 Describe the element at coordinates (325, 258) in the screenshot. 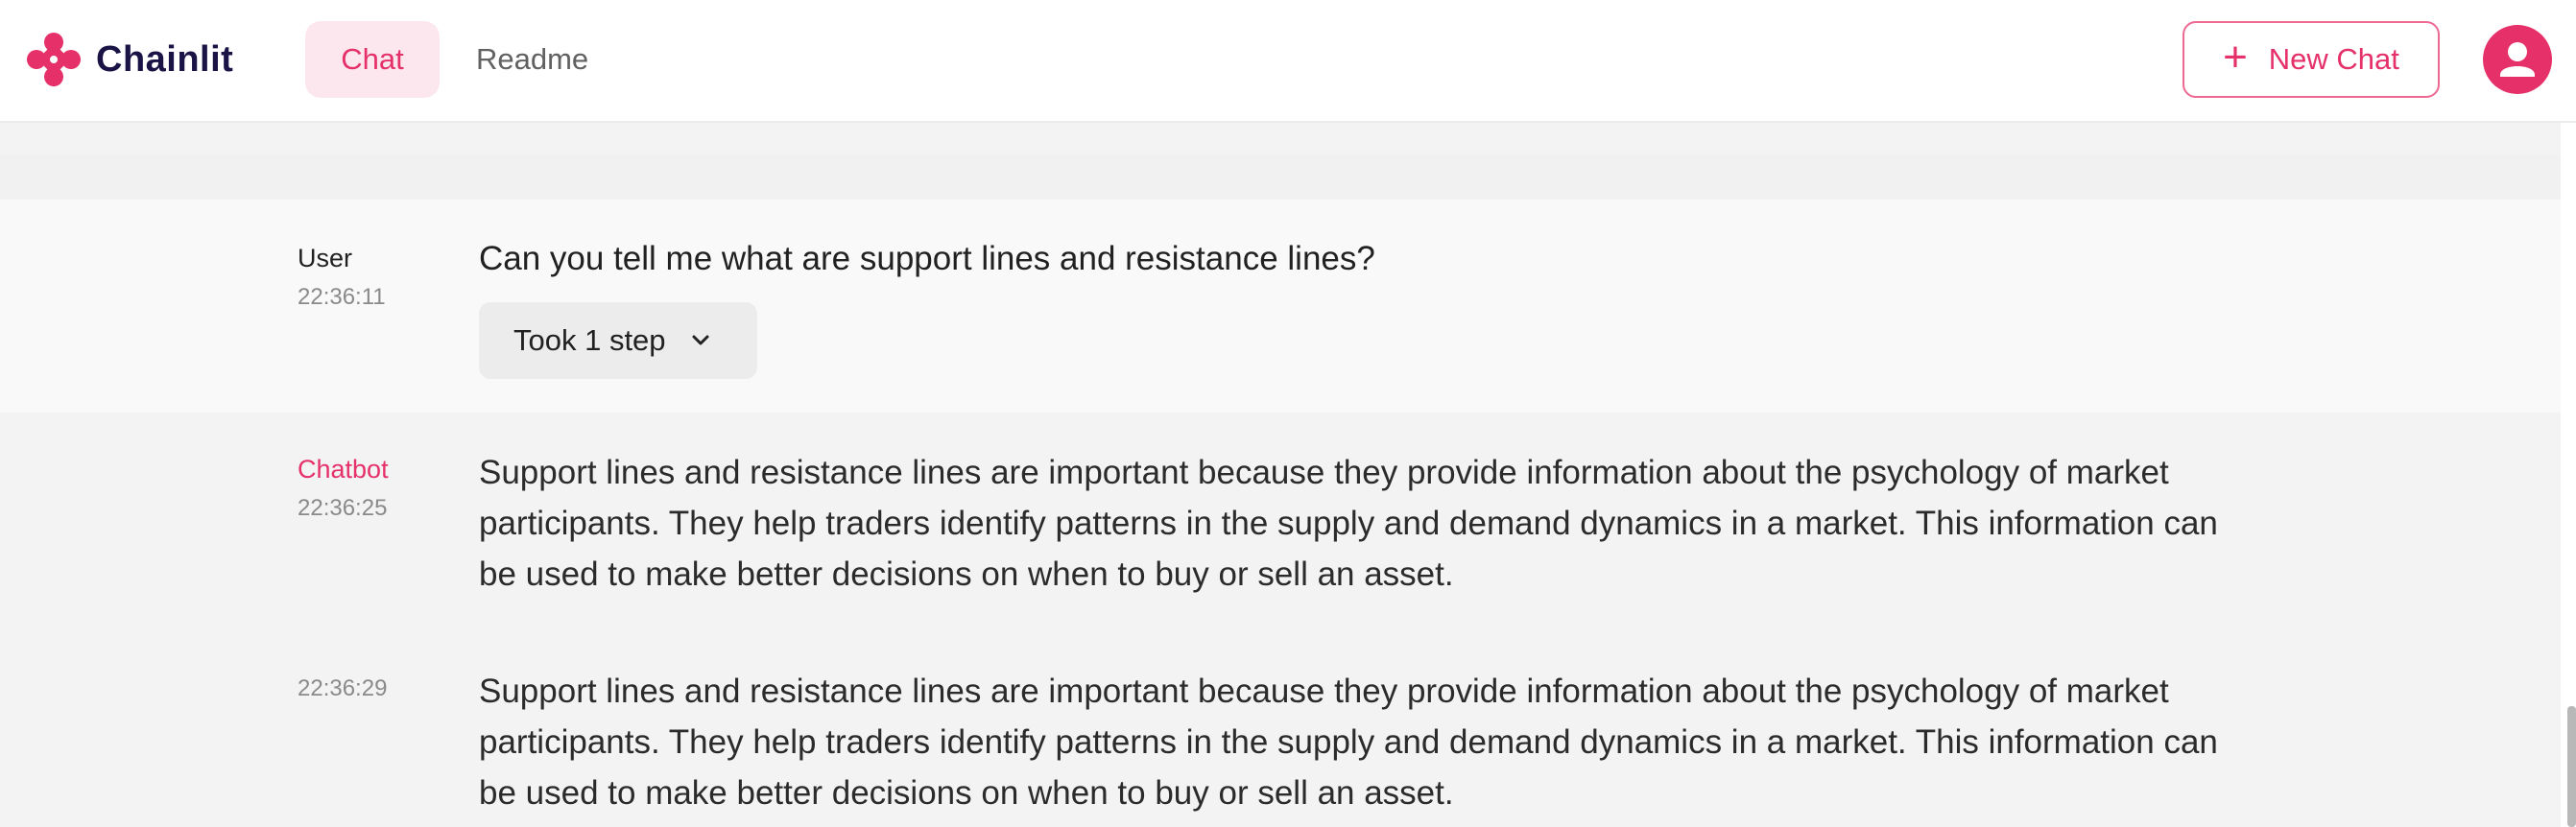

I see `message-author: User` at that location.